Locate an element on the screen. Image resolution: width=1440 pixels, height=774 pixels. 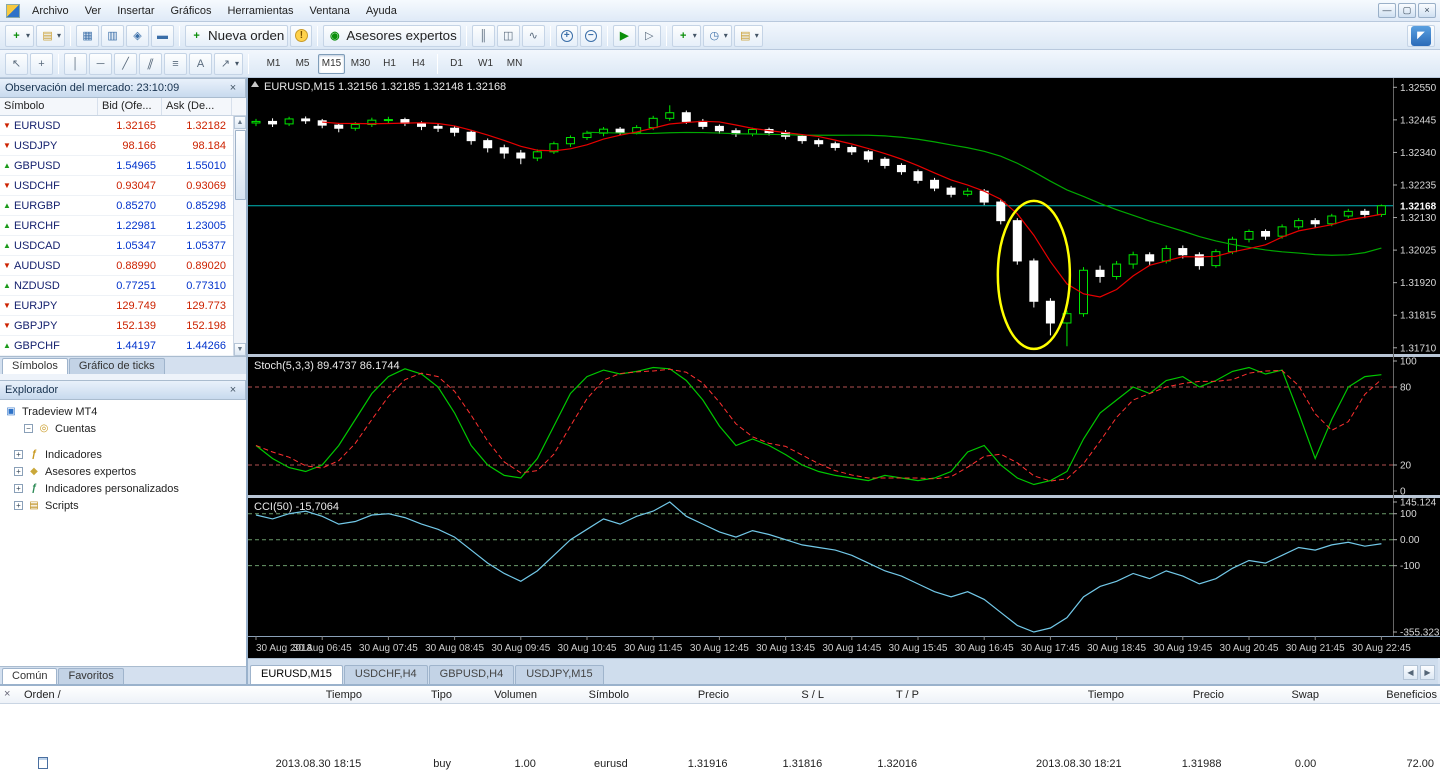
terminal-col-1: Tiempo is located at coordinates (318, 695).